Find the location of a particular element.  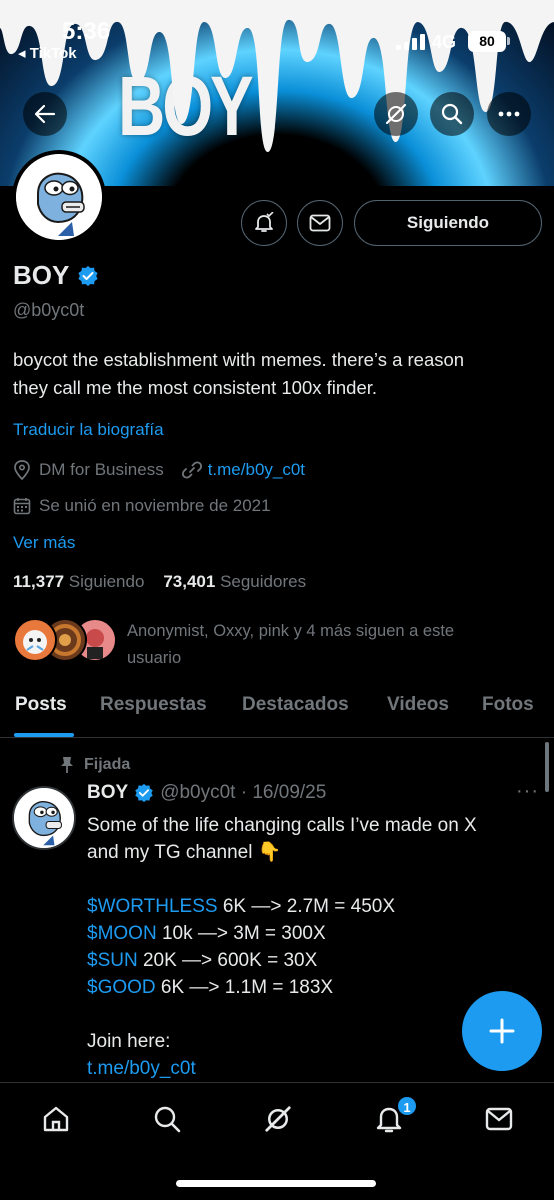

profile-joined-row: Se unió en noviembre de 2021 is located at coordinates (142, 506).